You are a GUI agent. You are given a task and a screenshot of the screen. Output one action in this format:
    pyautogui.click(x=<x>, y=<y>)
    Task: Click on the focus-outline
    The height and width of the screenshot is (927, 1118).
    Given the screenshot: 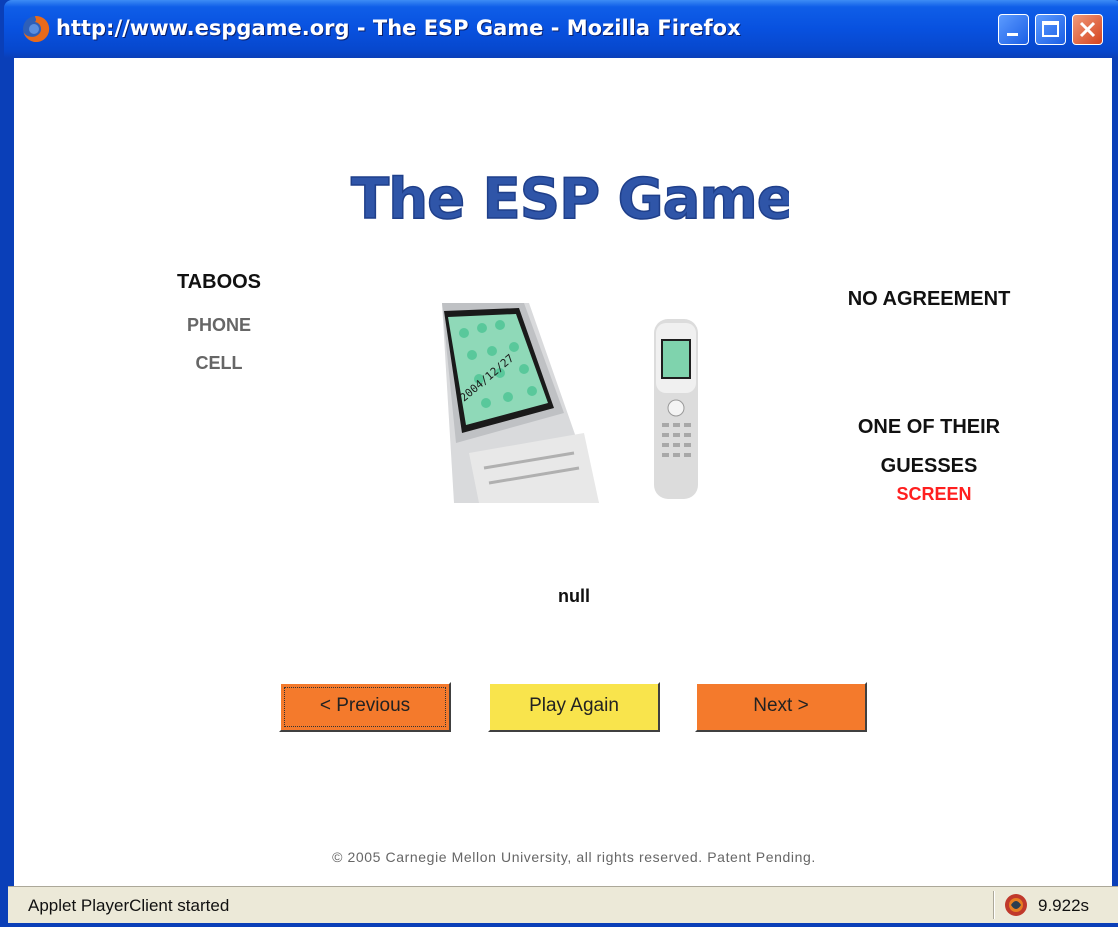 What is the action you would take?
    pyautogui.click(x=365, y=707)
    